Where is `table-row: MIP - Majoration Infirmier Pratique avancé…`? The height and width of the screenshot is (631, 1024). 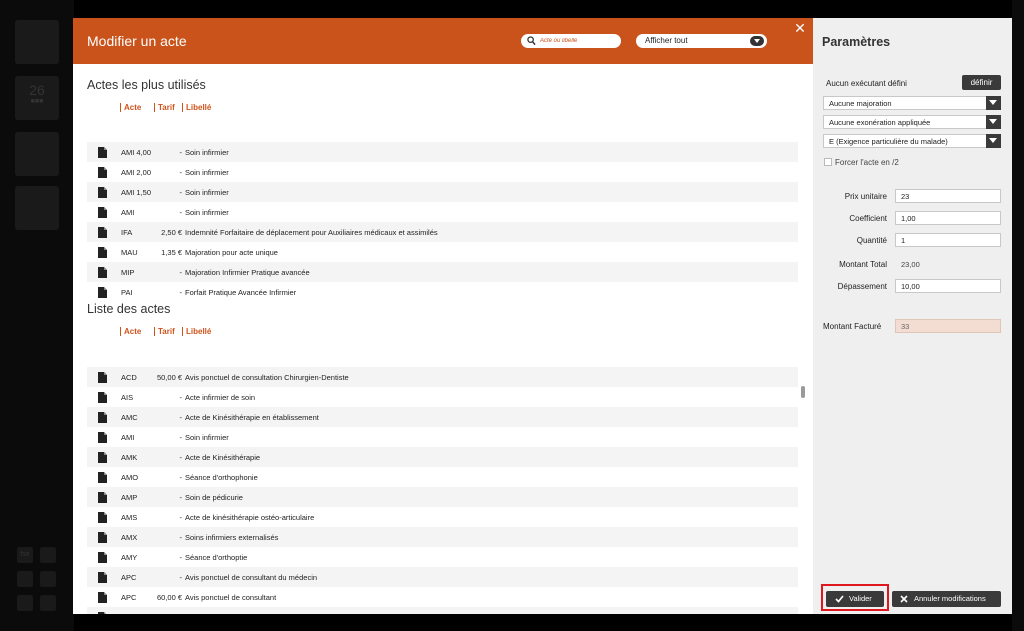 table-row: MIP - Majoration Infirmier Pratique avancé… is located at coordinates (442, 272).